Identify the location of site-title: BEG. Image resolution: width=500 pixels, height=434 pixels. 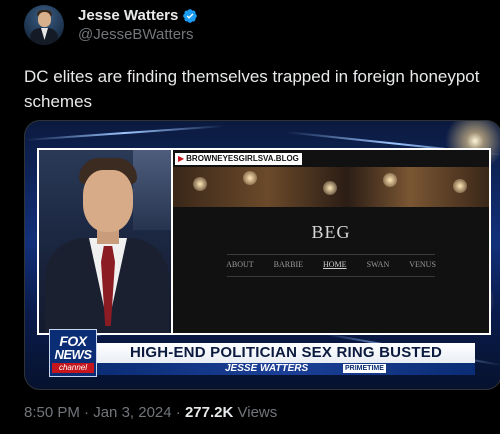
(331, 232).